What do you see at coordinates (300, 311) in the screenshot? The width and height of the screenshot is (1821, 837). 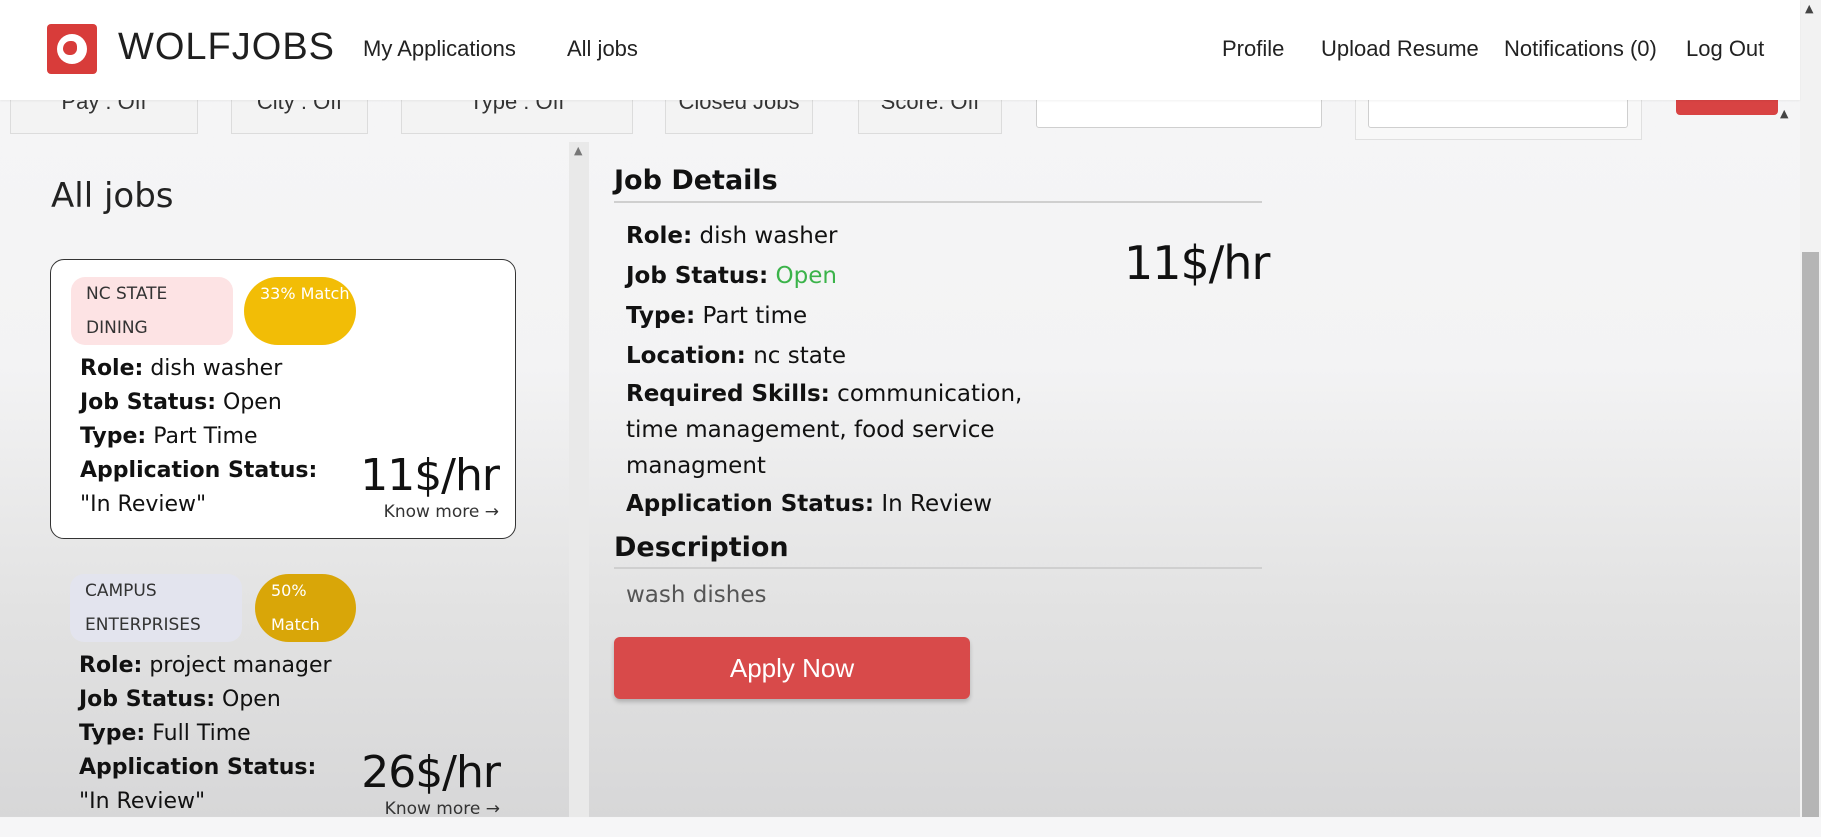 I see `match-badge: 33% Match` at bounding box center [300, 311].